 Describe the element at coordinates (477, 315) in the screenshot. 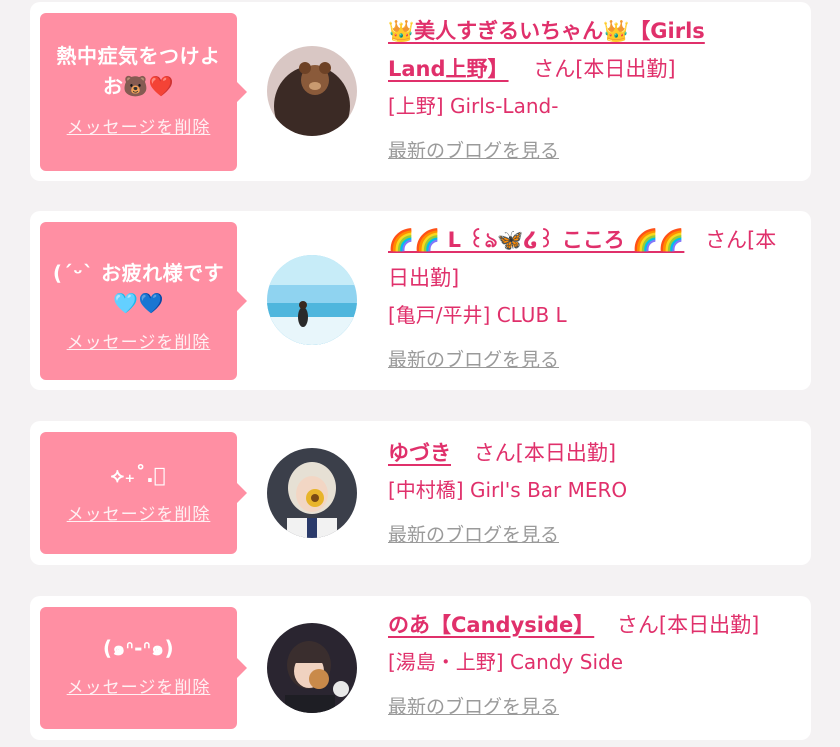

I see `shop-name: [亀戸/平井] CLUB L` at that location.